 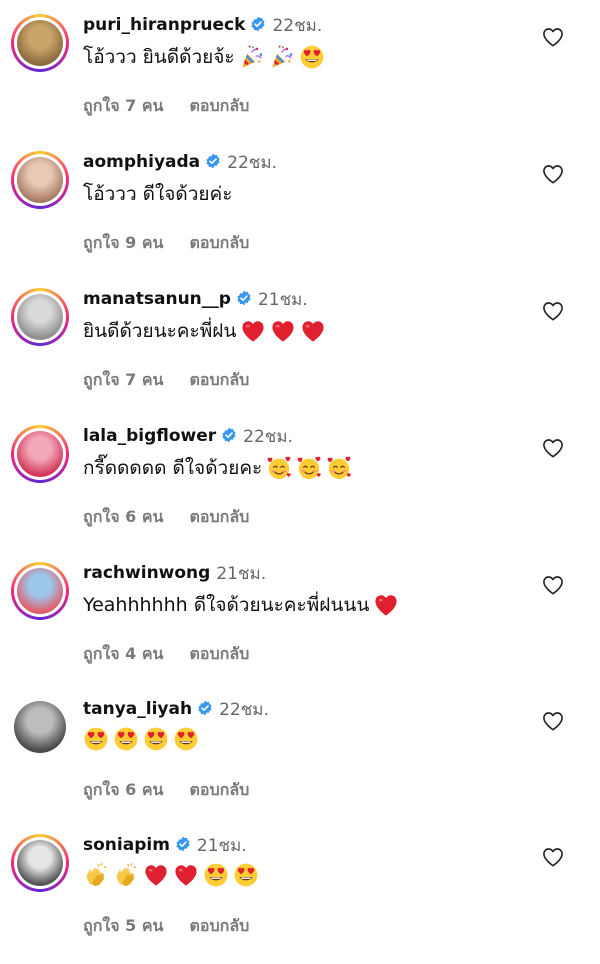 I want to click on username-link: puri_hiranprueck, so click(x=164, y=25).